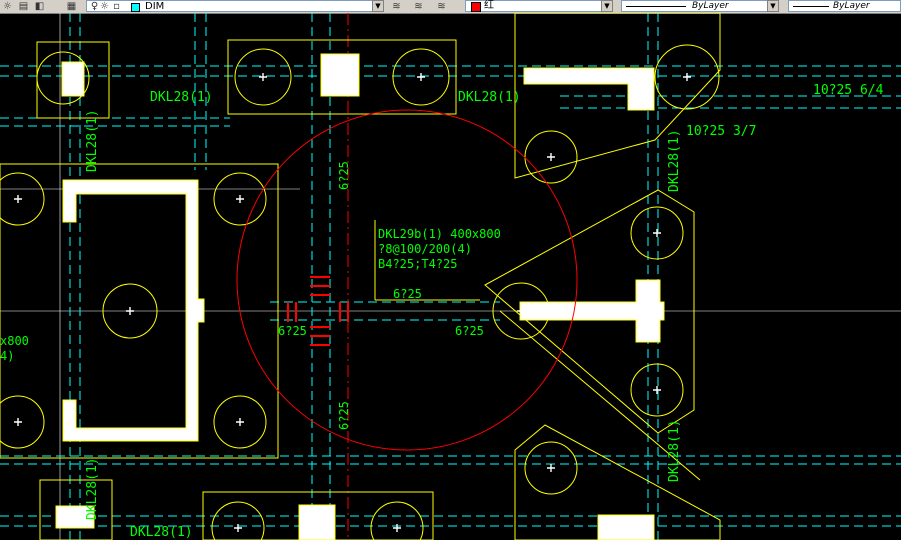 Image resolution: width=901 pixels, height=540 pixels. What do you see at coordinates (396, 6) in the screenshot?
I see `make-current-icon: ≋` at bounding box center [396, 6].